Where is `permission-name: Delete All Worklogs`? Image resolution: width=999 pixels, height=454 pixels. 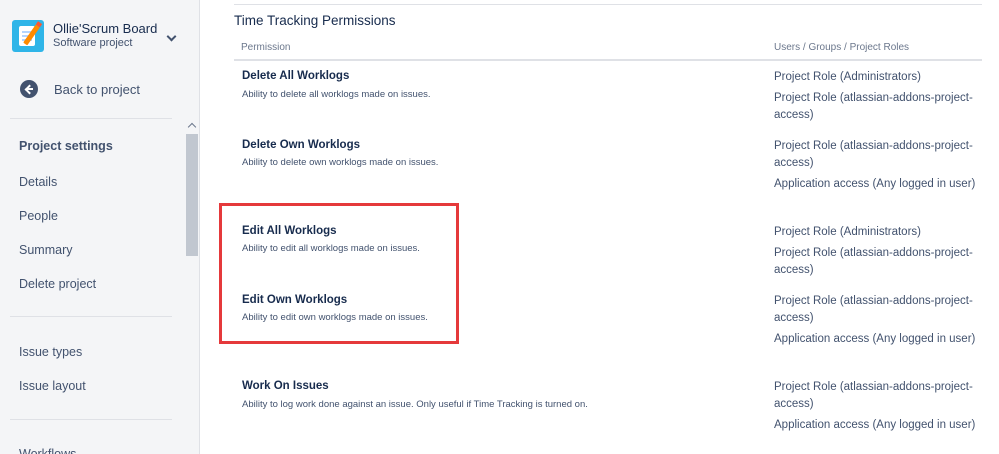 permission-name: Delete All Worklogs is located at coordinates (296, 76).